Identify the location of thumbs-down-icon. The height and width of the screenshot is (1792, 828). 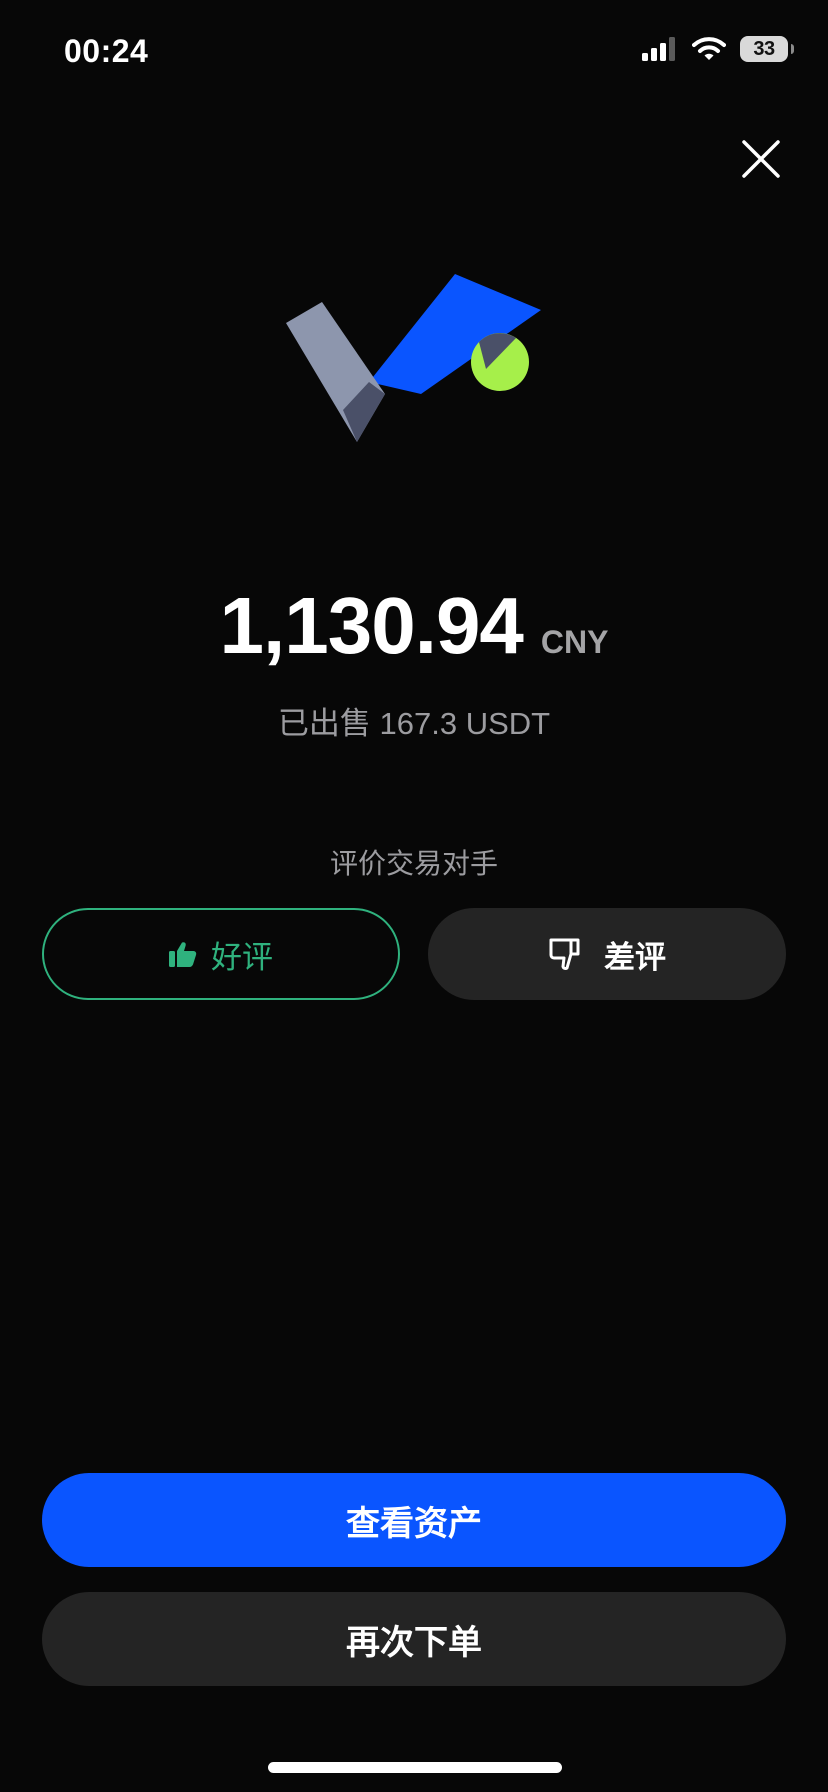
(564, 954).